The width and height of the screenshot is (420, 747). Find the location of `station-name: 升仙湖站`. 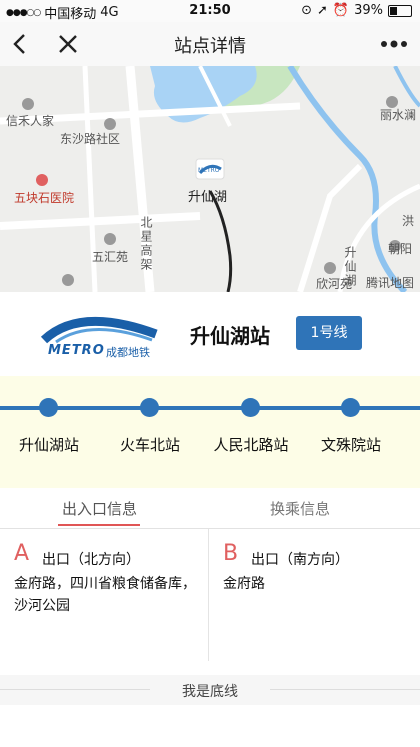

station-name: 升仙湖站 is located at coordinates (230, 336).